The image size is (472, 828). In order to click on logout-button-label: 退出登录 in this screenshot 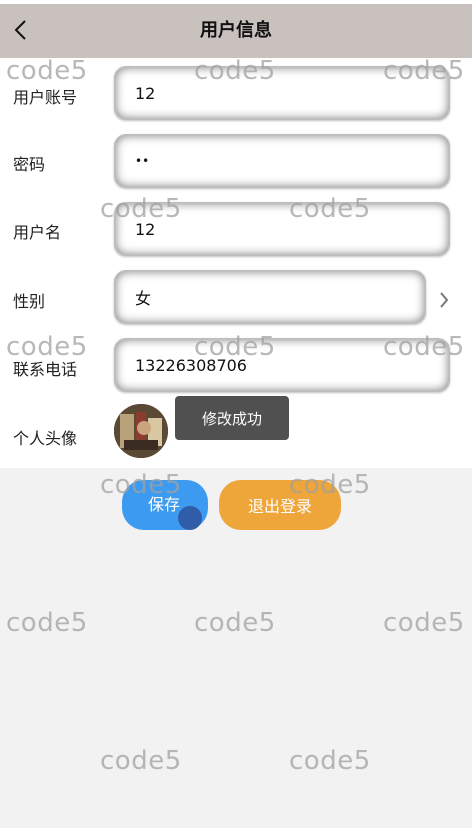, I will do `click(279, 506)`.